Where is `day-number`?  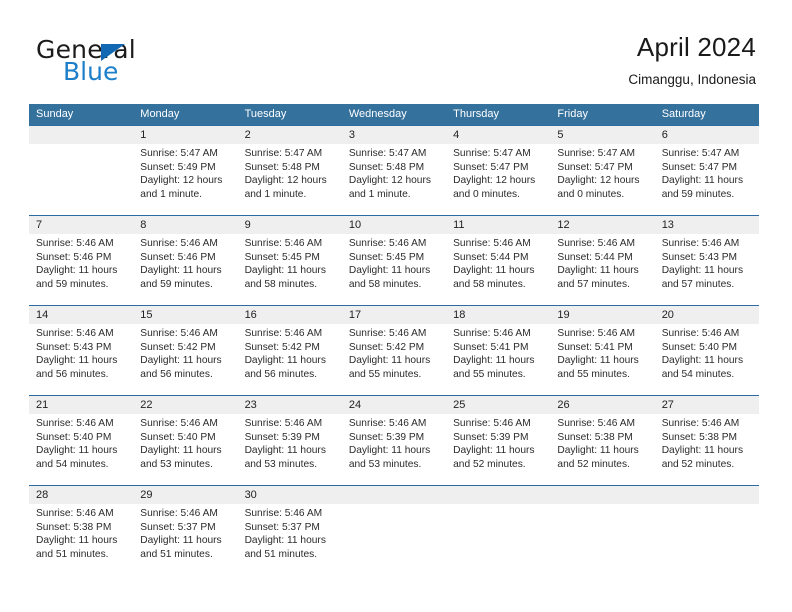
day-number is located at coordinates (498, 495).